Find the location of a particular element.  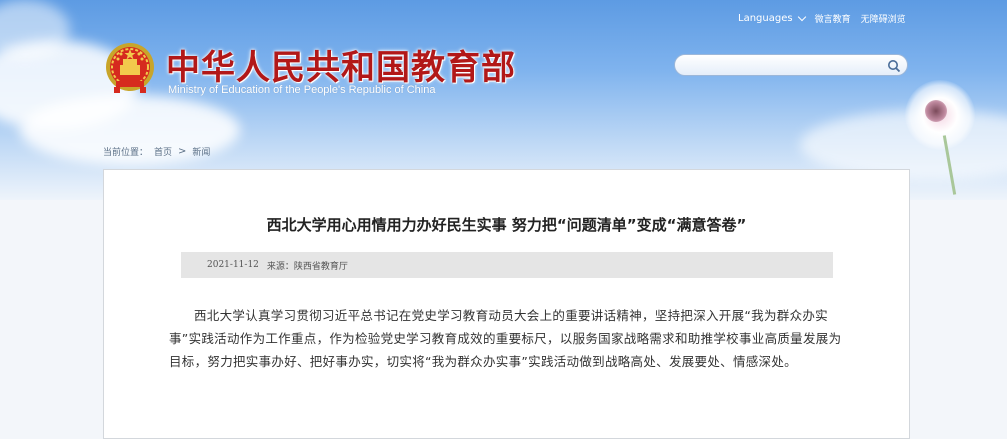

chevron-down-icon is located at coordinates (801, 16).